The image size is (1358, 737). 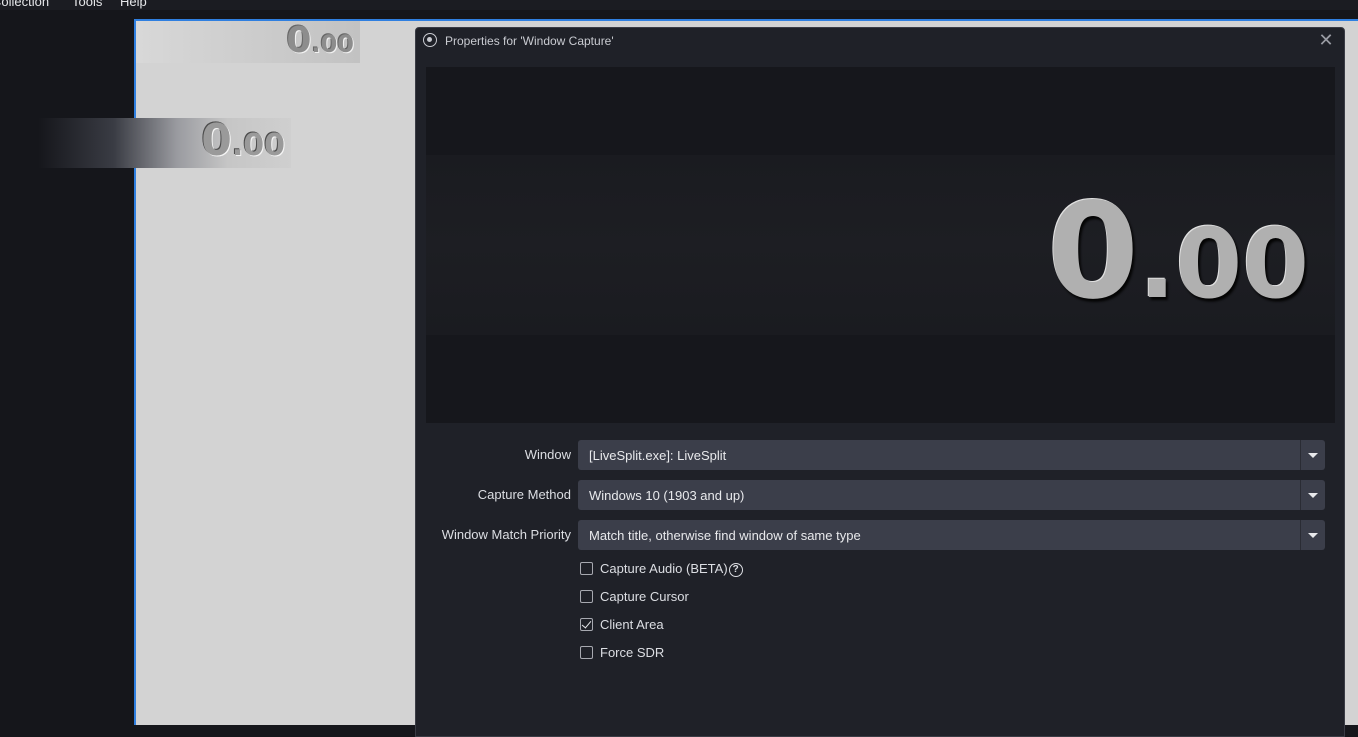 I want to click on timer-source-large: 0.00, so click(x=164, y=141).